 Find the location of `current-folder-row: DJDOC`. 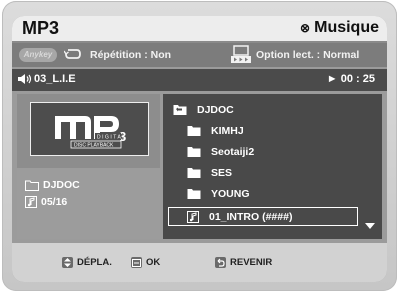

current-folder-row: DJDOC is located at coordinates (52, 185).